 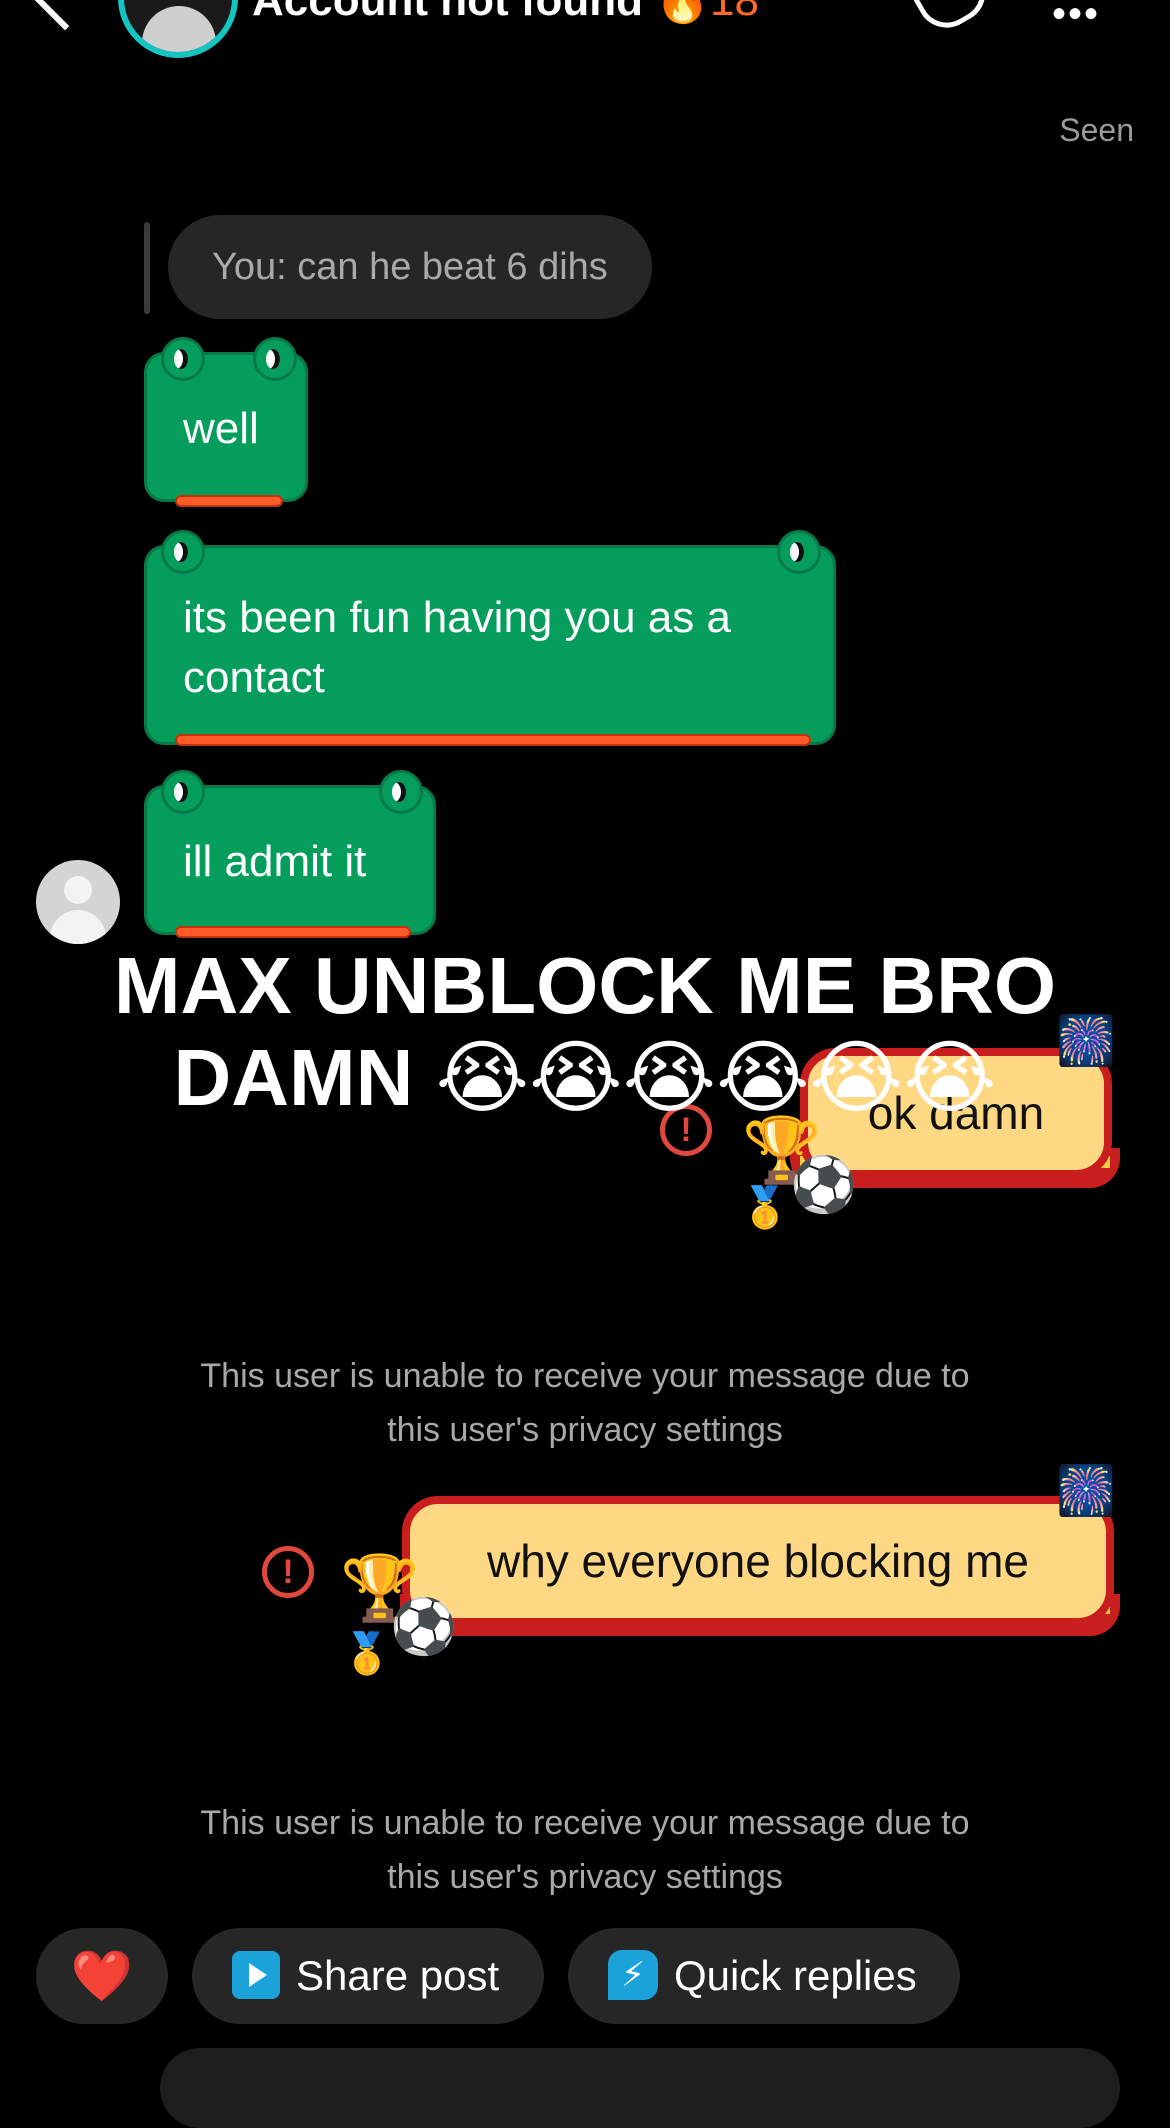 I want to click on phone-icon, so click(x=955, y=19).